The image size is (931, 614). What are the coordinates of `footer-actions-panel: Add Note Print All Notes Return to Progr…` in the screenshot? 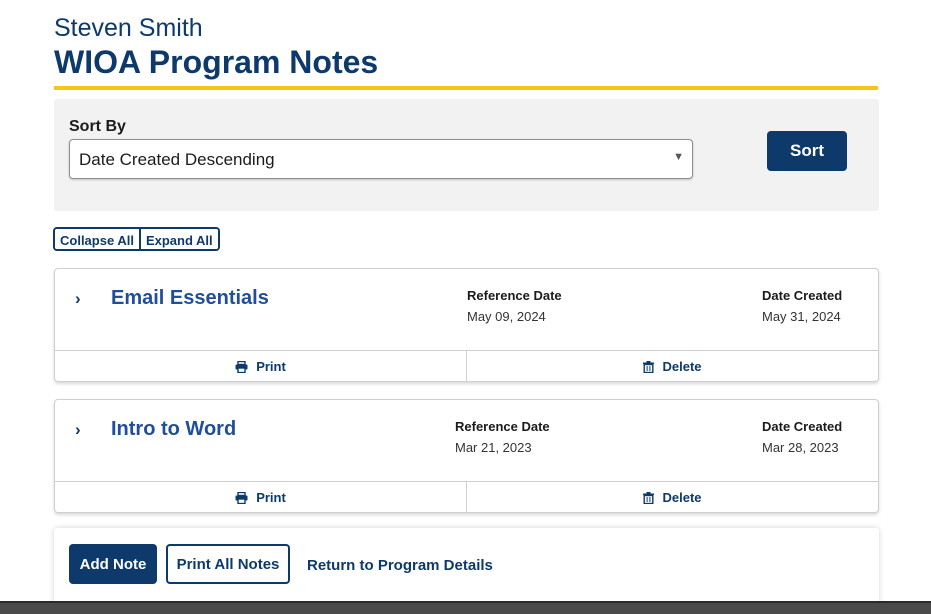 It's located at (466, 568).